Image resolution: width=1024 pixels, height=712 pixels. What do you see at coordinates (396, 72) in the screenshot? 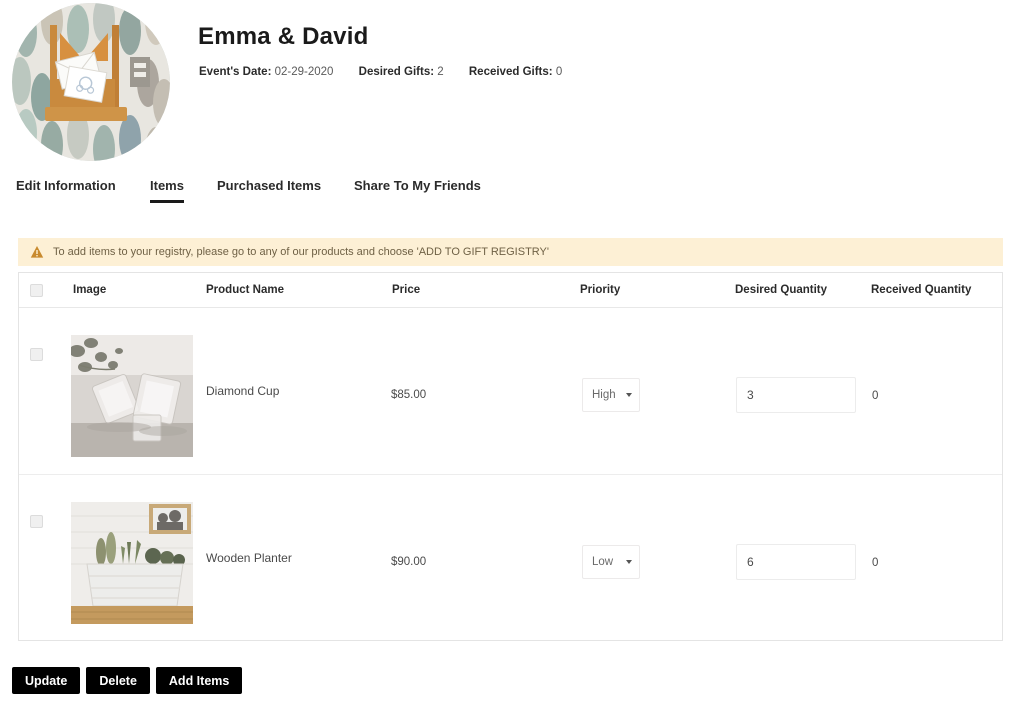
I see `desired-gifts-label: Desired Gifts:` at bounding box center [396, 72].